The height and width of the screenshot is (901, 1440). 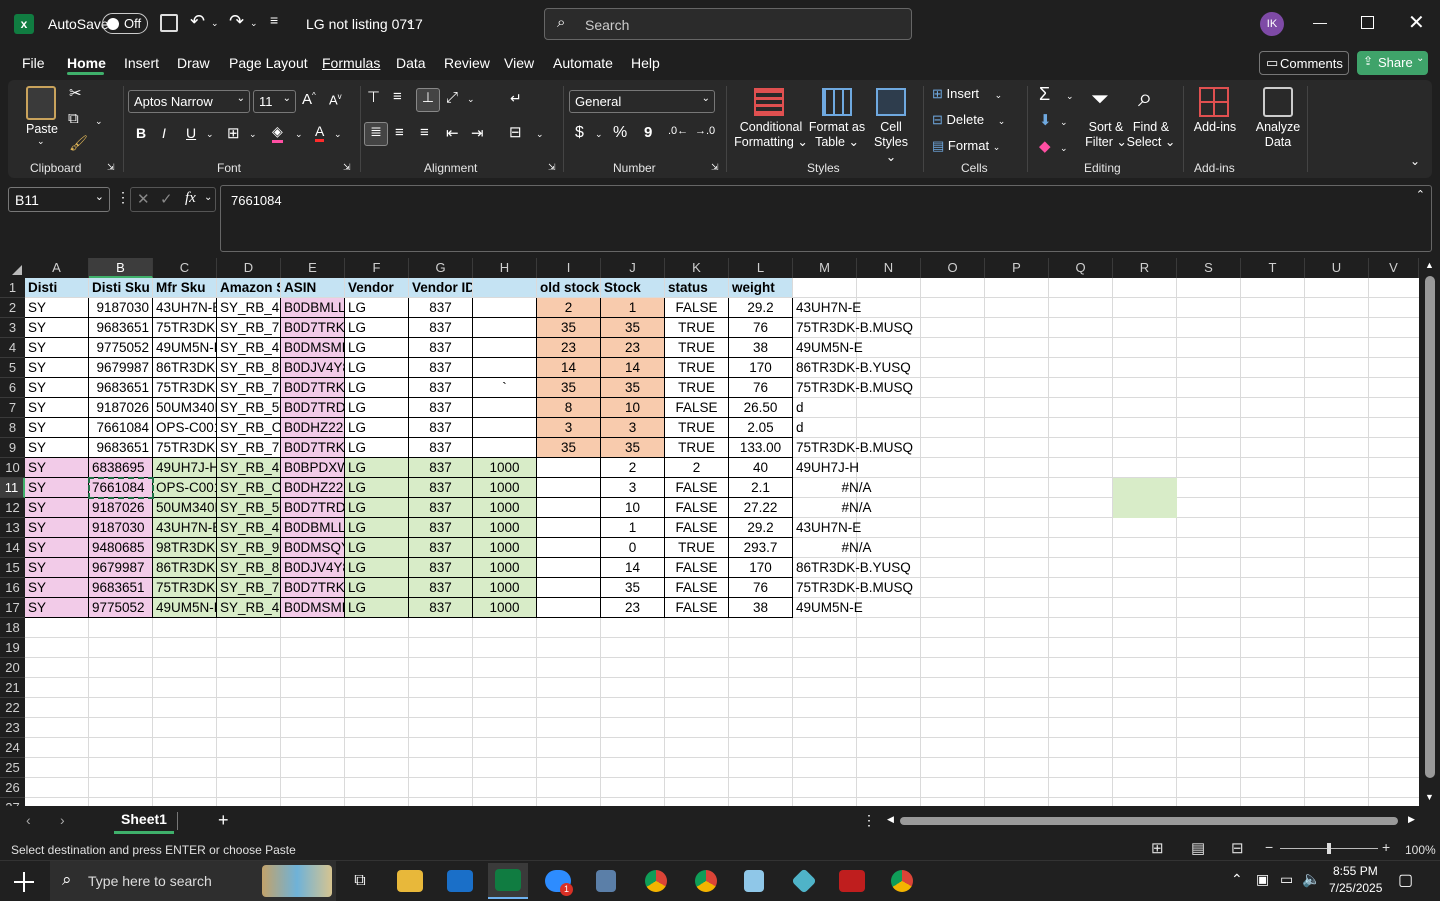 I want to click on cut-icon: ✂, so click(x=75, y=93).